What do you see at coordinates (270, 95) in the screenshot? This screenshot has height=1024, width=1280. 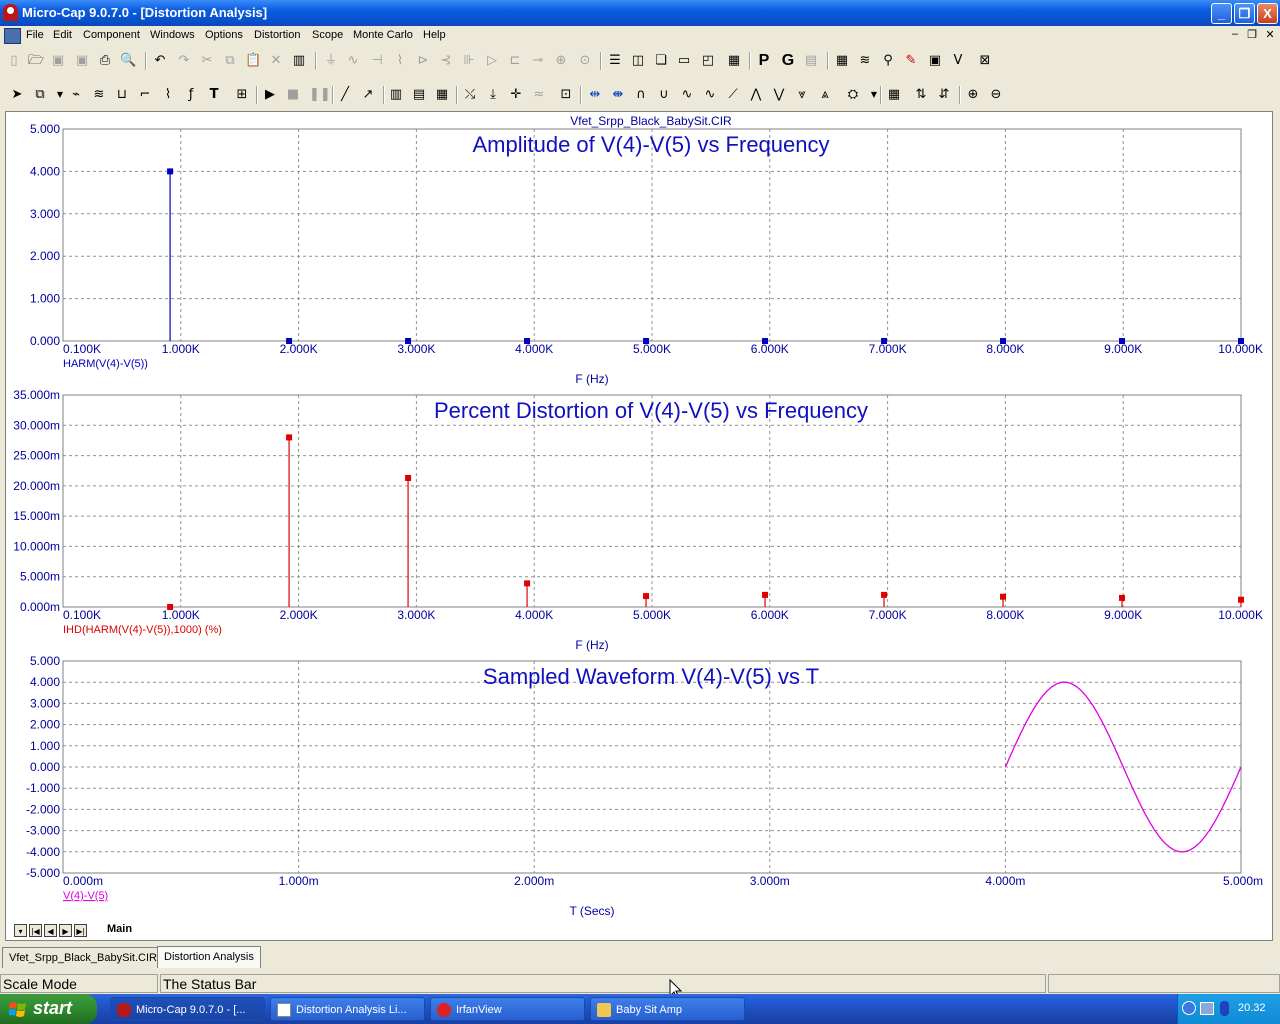 I see `run-icon: ▶` at bounding box center [270, 95].